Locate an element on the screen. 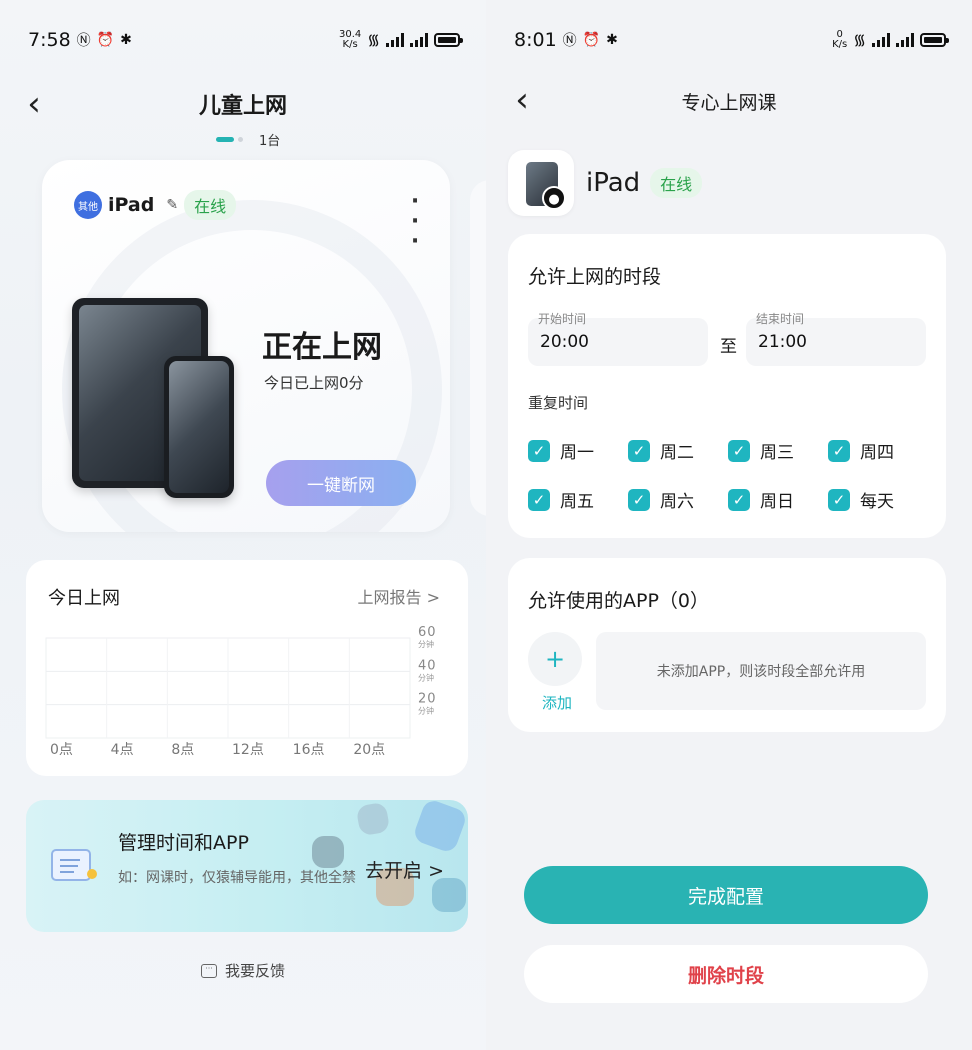 The height and width of the screenshot is (1050, 972). repeat-title: 重复时间 is located at coordinates (558, 403).